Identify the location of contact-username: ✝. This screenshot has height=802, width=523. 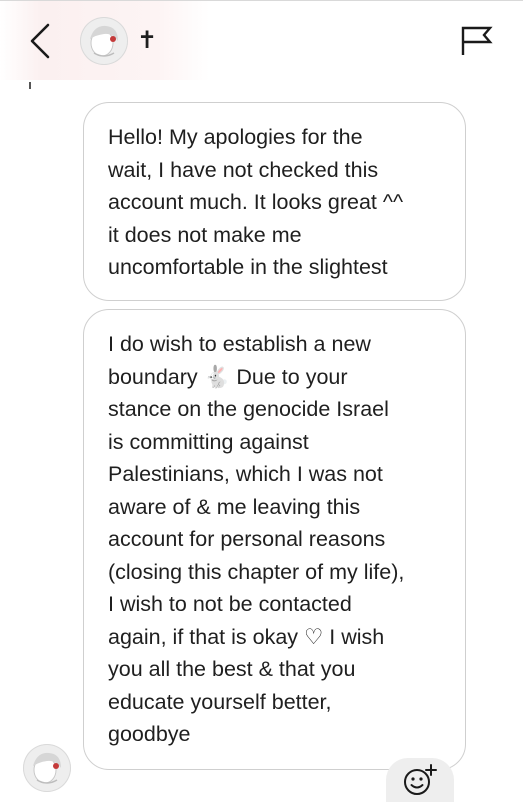
(147, 41).